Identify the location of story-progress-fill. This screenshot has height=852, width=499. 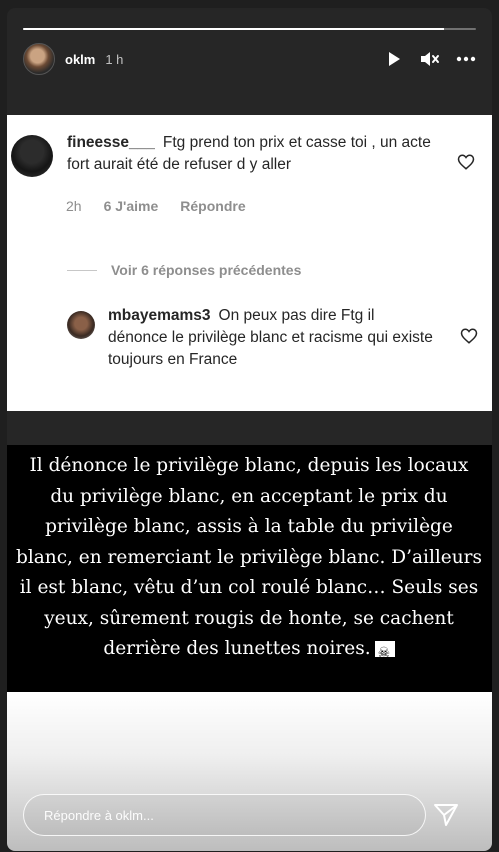
(234, 29).